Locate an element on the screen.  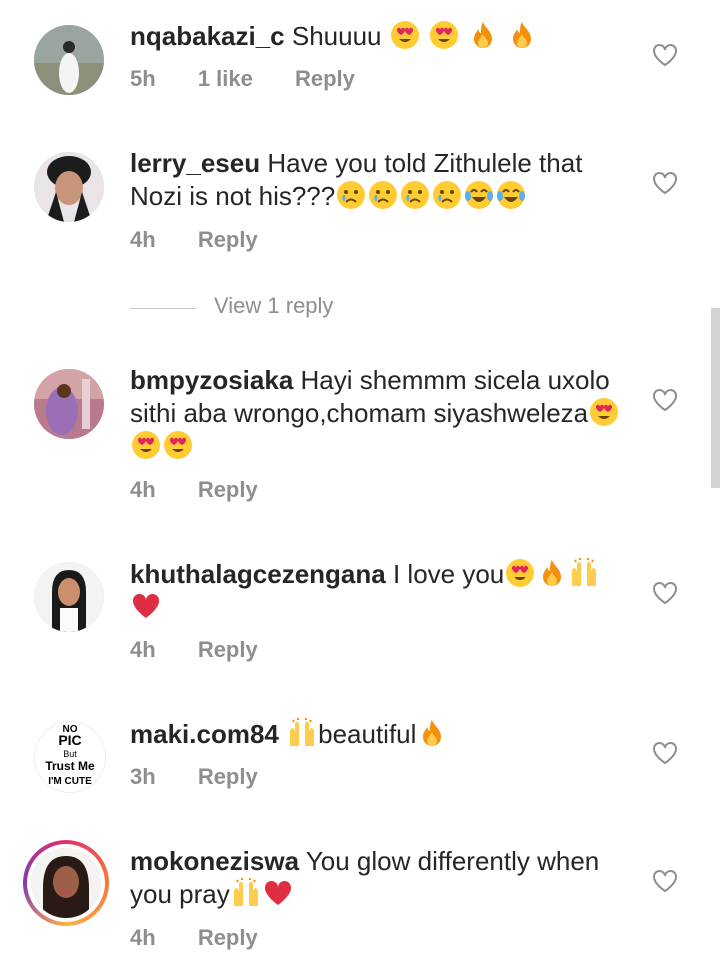
avatar-image: NO PIC But Trust Me I'M CUTE is located at coordinates (70, 757).